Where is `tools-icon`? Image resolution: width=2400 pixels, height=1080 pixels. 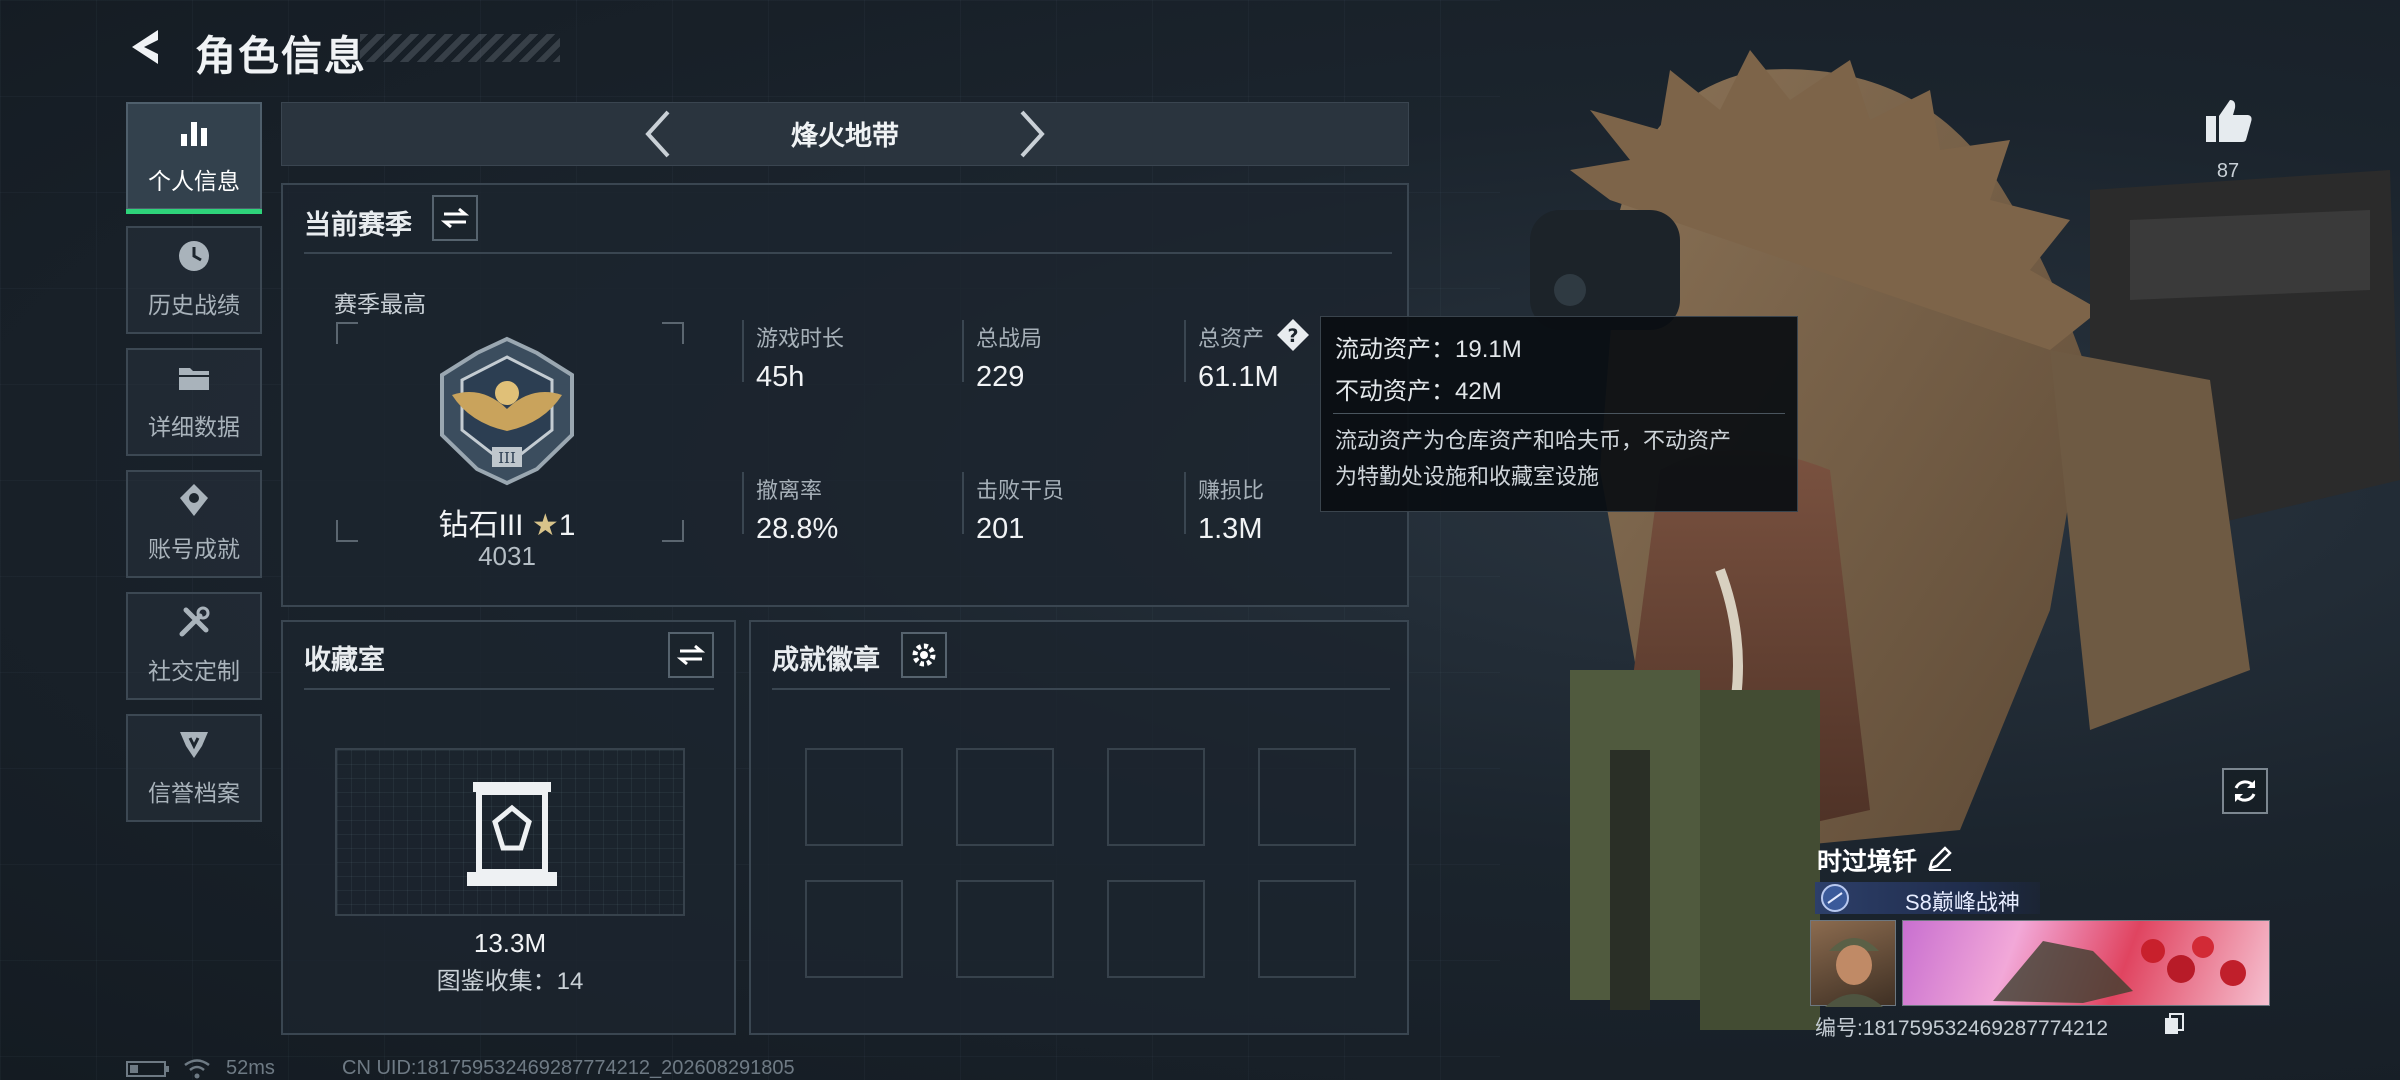 tools-icon is located at coordinates (194, 621).